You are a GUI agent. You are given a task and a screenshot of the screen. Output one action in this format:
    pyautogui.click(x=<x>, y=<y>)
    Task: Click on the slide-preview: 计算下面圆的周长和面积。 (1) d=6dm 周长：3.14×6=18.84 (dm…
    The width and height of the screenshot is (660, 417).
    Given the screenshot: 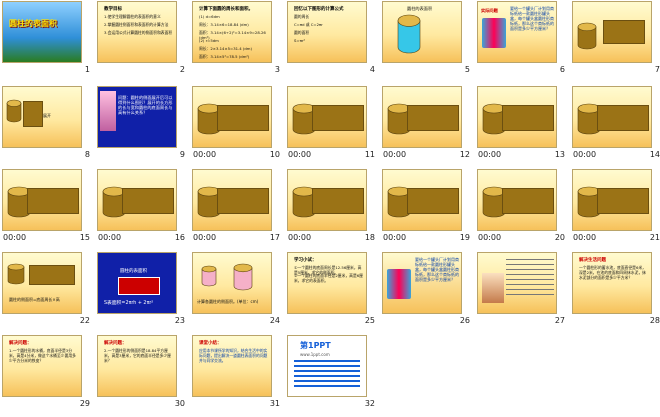 What is the action you would take?
    pyautogui.click(x=232, y=32)
    